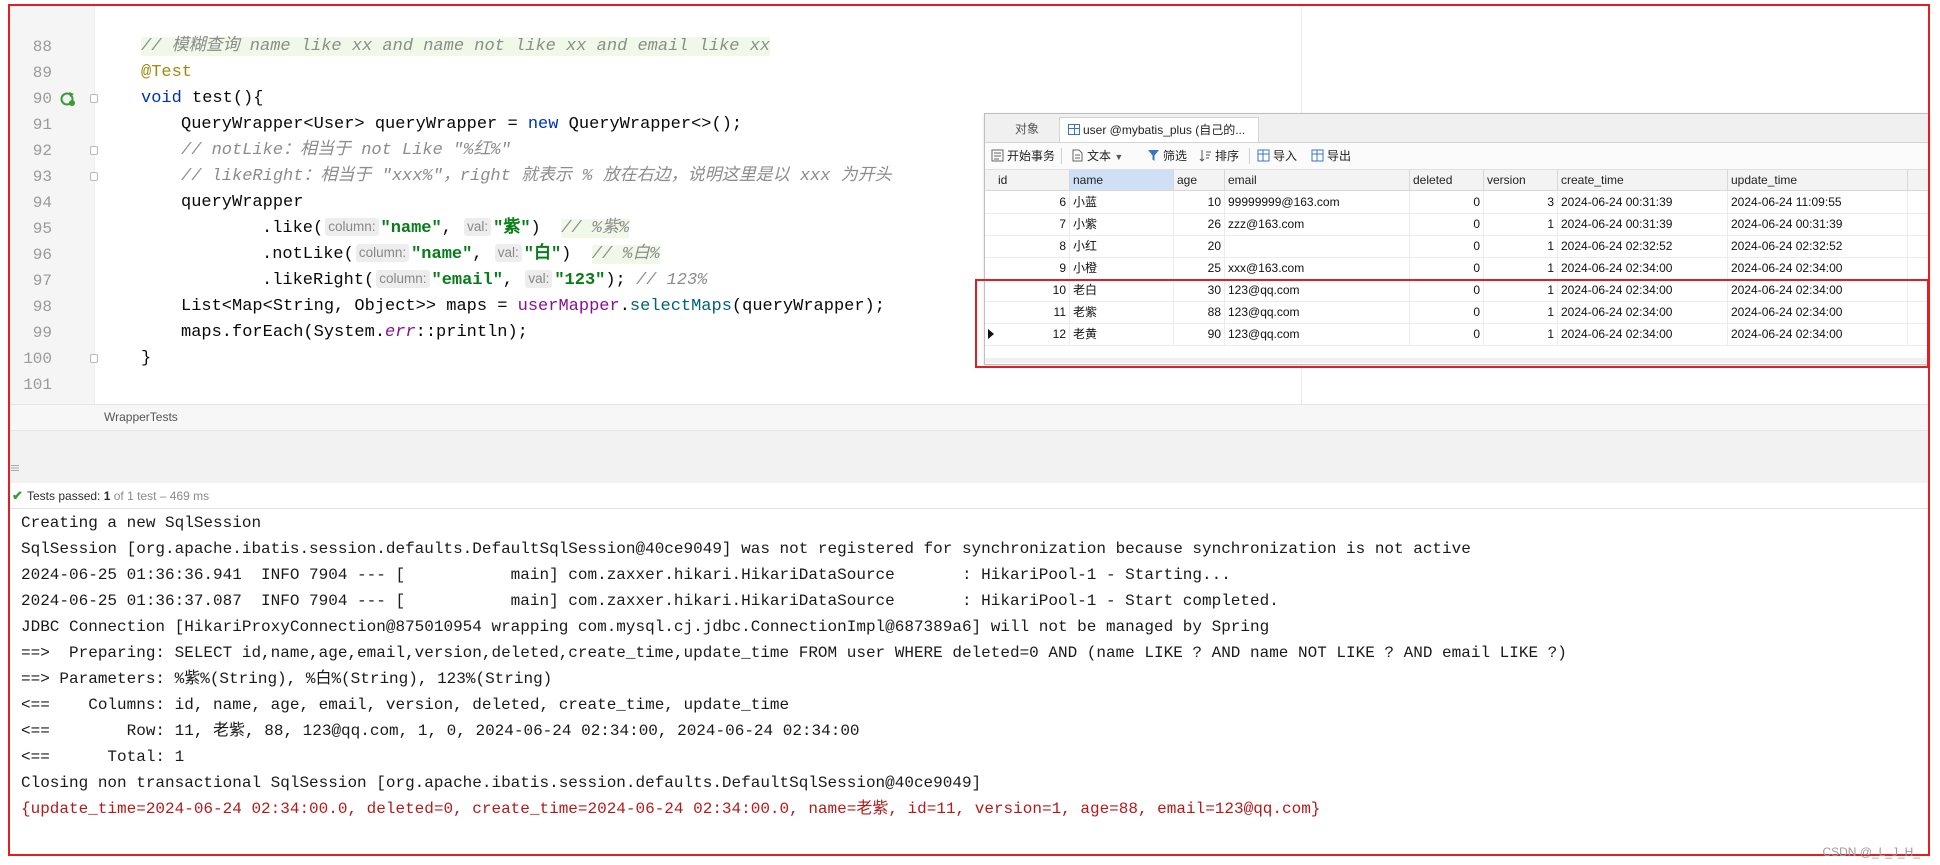  Describe the element at coordinates (1317, 155) in the screenshot. I see `export-icon` at that location.